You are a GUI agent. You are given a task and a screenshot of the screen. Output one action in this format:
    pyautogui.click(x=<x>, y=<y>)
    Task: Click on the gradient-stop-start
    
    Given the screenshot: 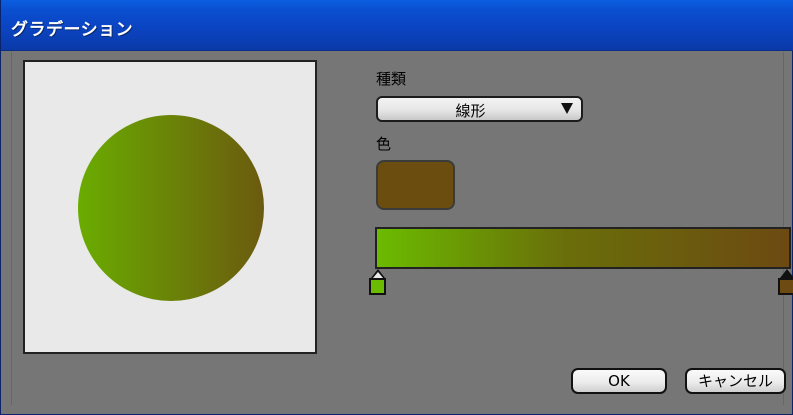 What is the action you would take?
    pyautogui.click(x=378, y=282)
    